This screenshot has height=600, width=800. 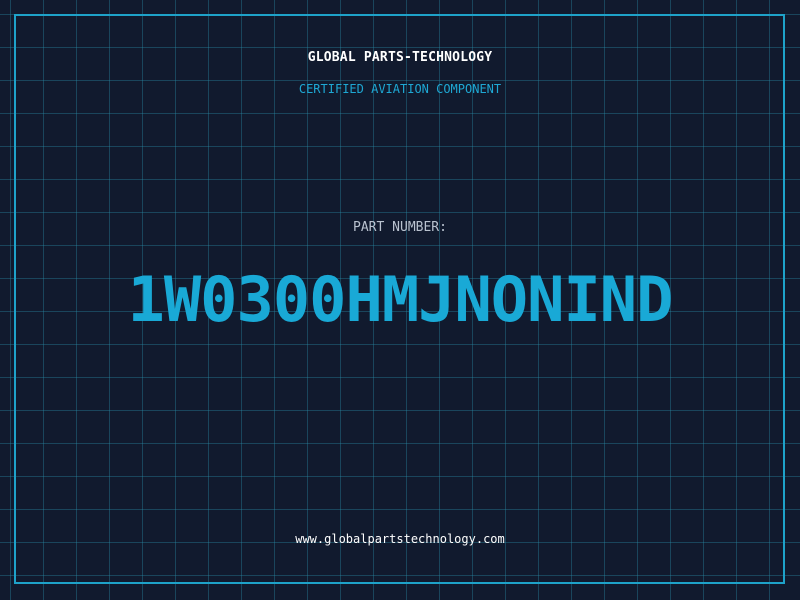 What do you see at coordinates (400, 89) in the screenshot?
I see `certification-tagline: CERTIFIED AVIATION COMPONENT` at bounding box center [400, 89].